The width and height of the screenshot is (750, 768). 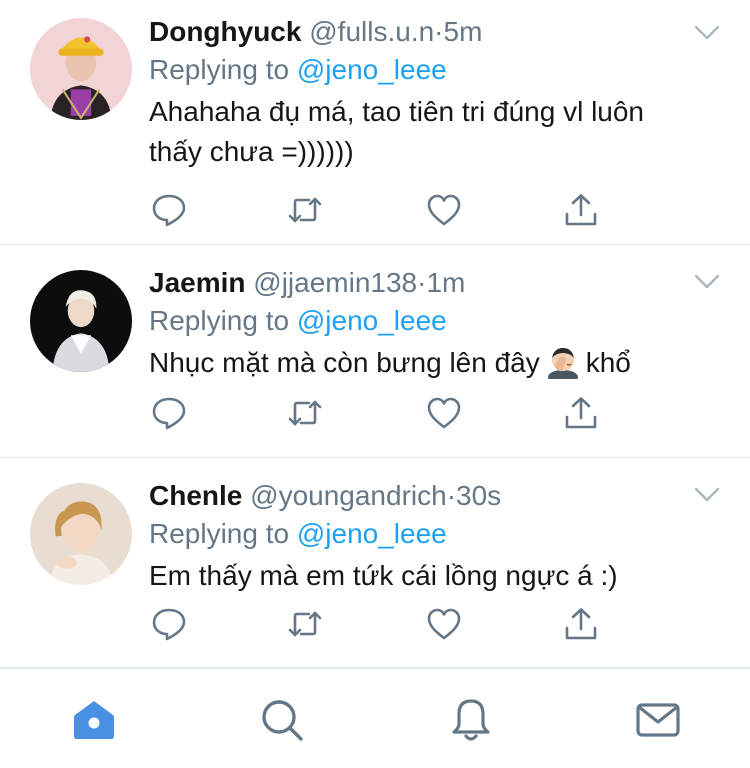 What do you see at coordinates (383, 575) in the screenshot?
I see `tweet-text-line: Em thấy mà em tứk cái lồng ngực á :)` at bounding box center [383, 575].